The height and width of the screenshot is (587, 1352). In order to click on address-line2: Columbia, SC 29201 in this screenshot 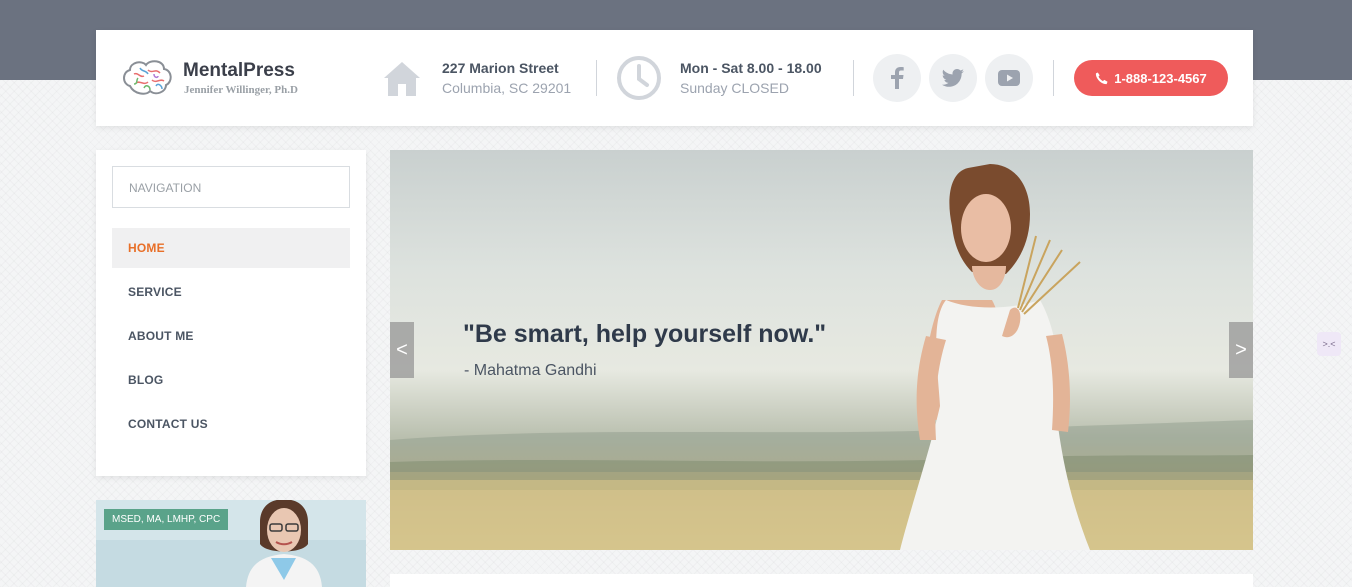, I will do `click(507, 88)`.